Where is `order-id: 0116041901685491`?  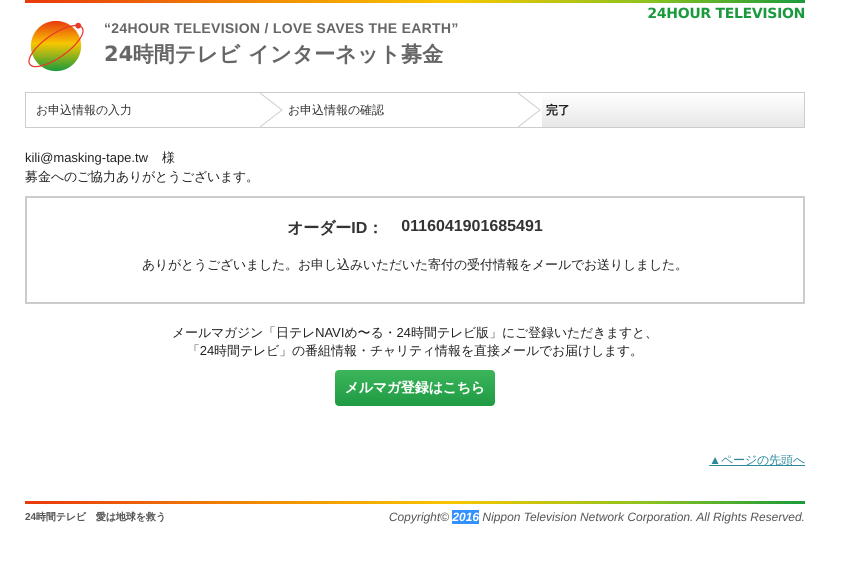 order-id: 0116041901685491 is located at coordinates (472, 227).